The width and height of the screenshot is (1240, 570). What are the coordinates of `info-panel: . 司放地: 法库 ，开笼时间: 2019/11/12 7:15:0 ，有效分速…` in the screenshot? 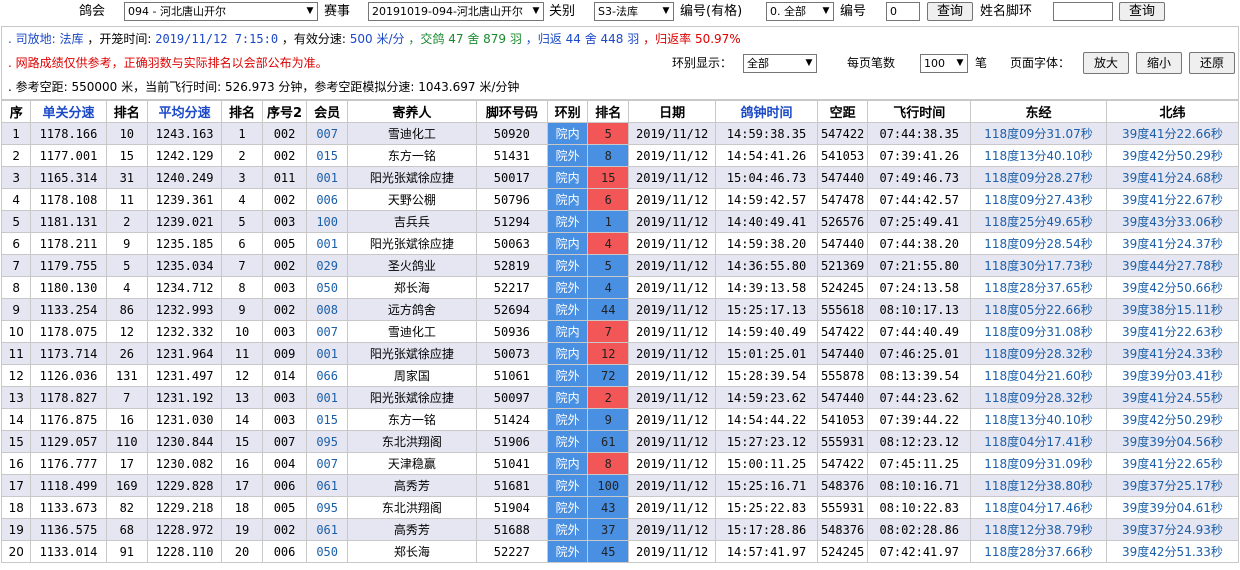 It's located at (620, 63).